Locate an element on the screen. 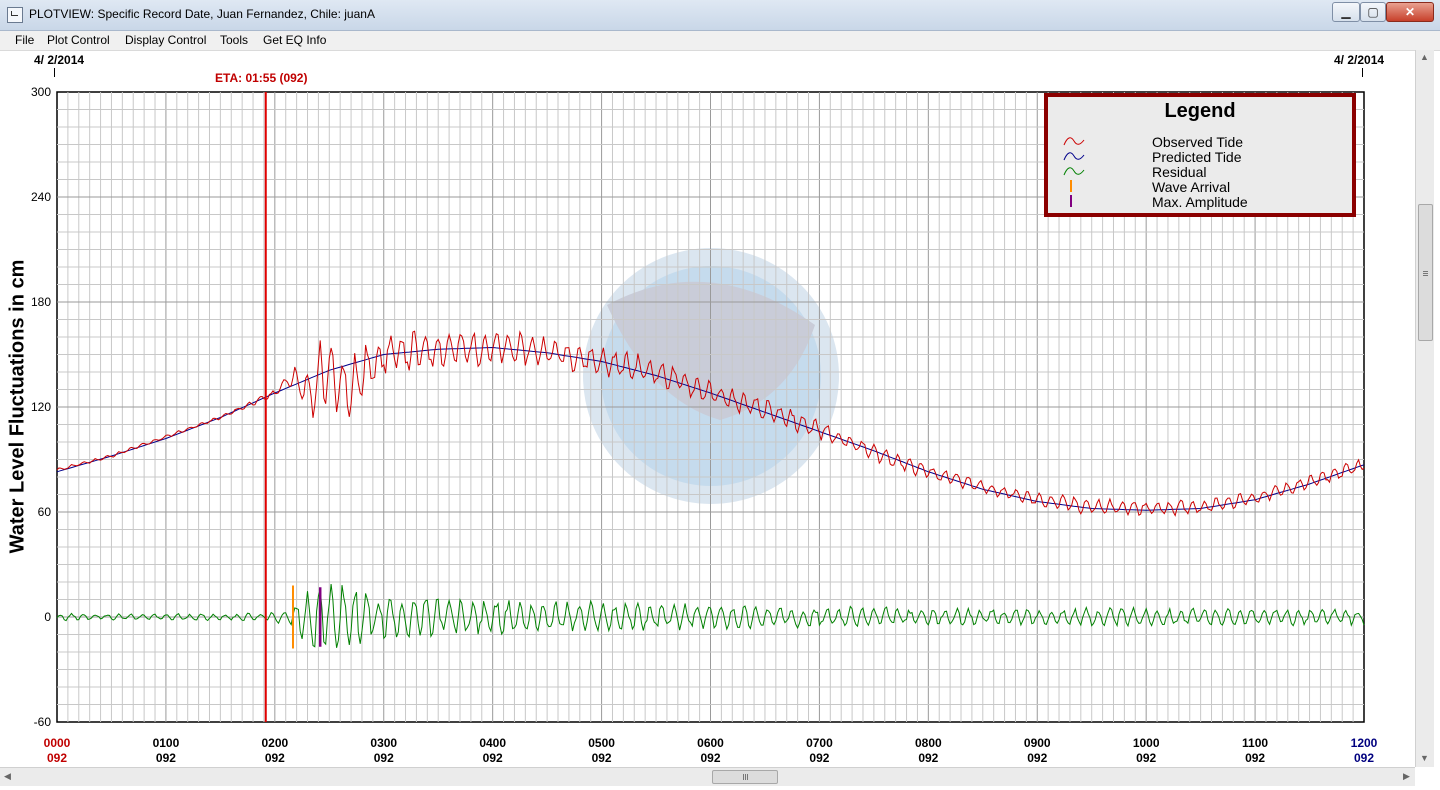  y-tick-label: 300 is located at coordinates (41, 92).